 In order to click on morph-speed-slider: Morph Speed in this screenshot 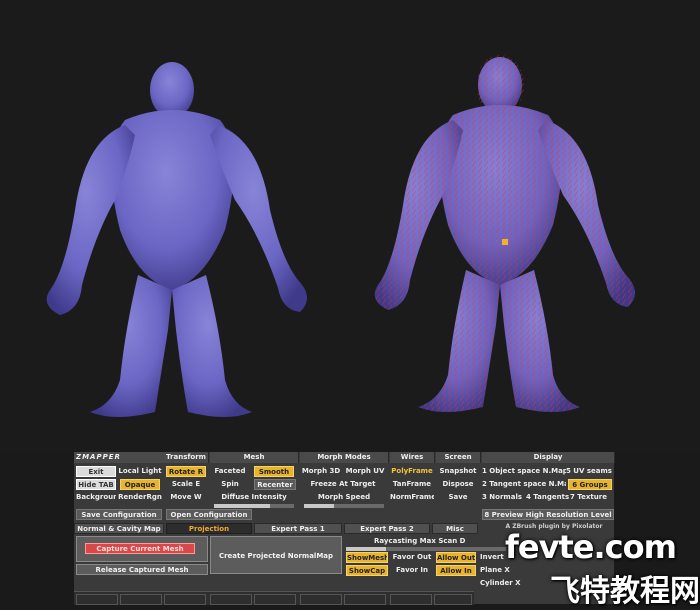, I will do `click(344, 497)`.